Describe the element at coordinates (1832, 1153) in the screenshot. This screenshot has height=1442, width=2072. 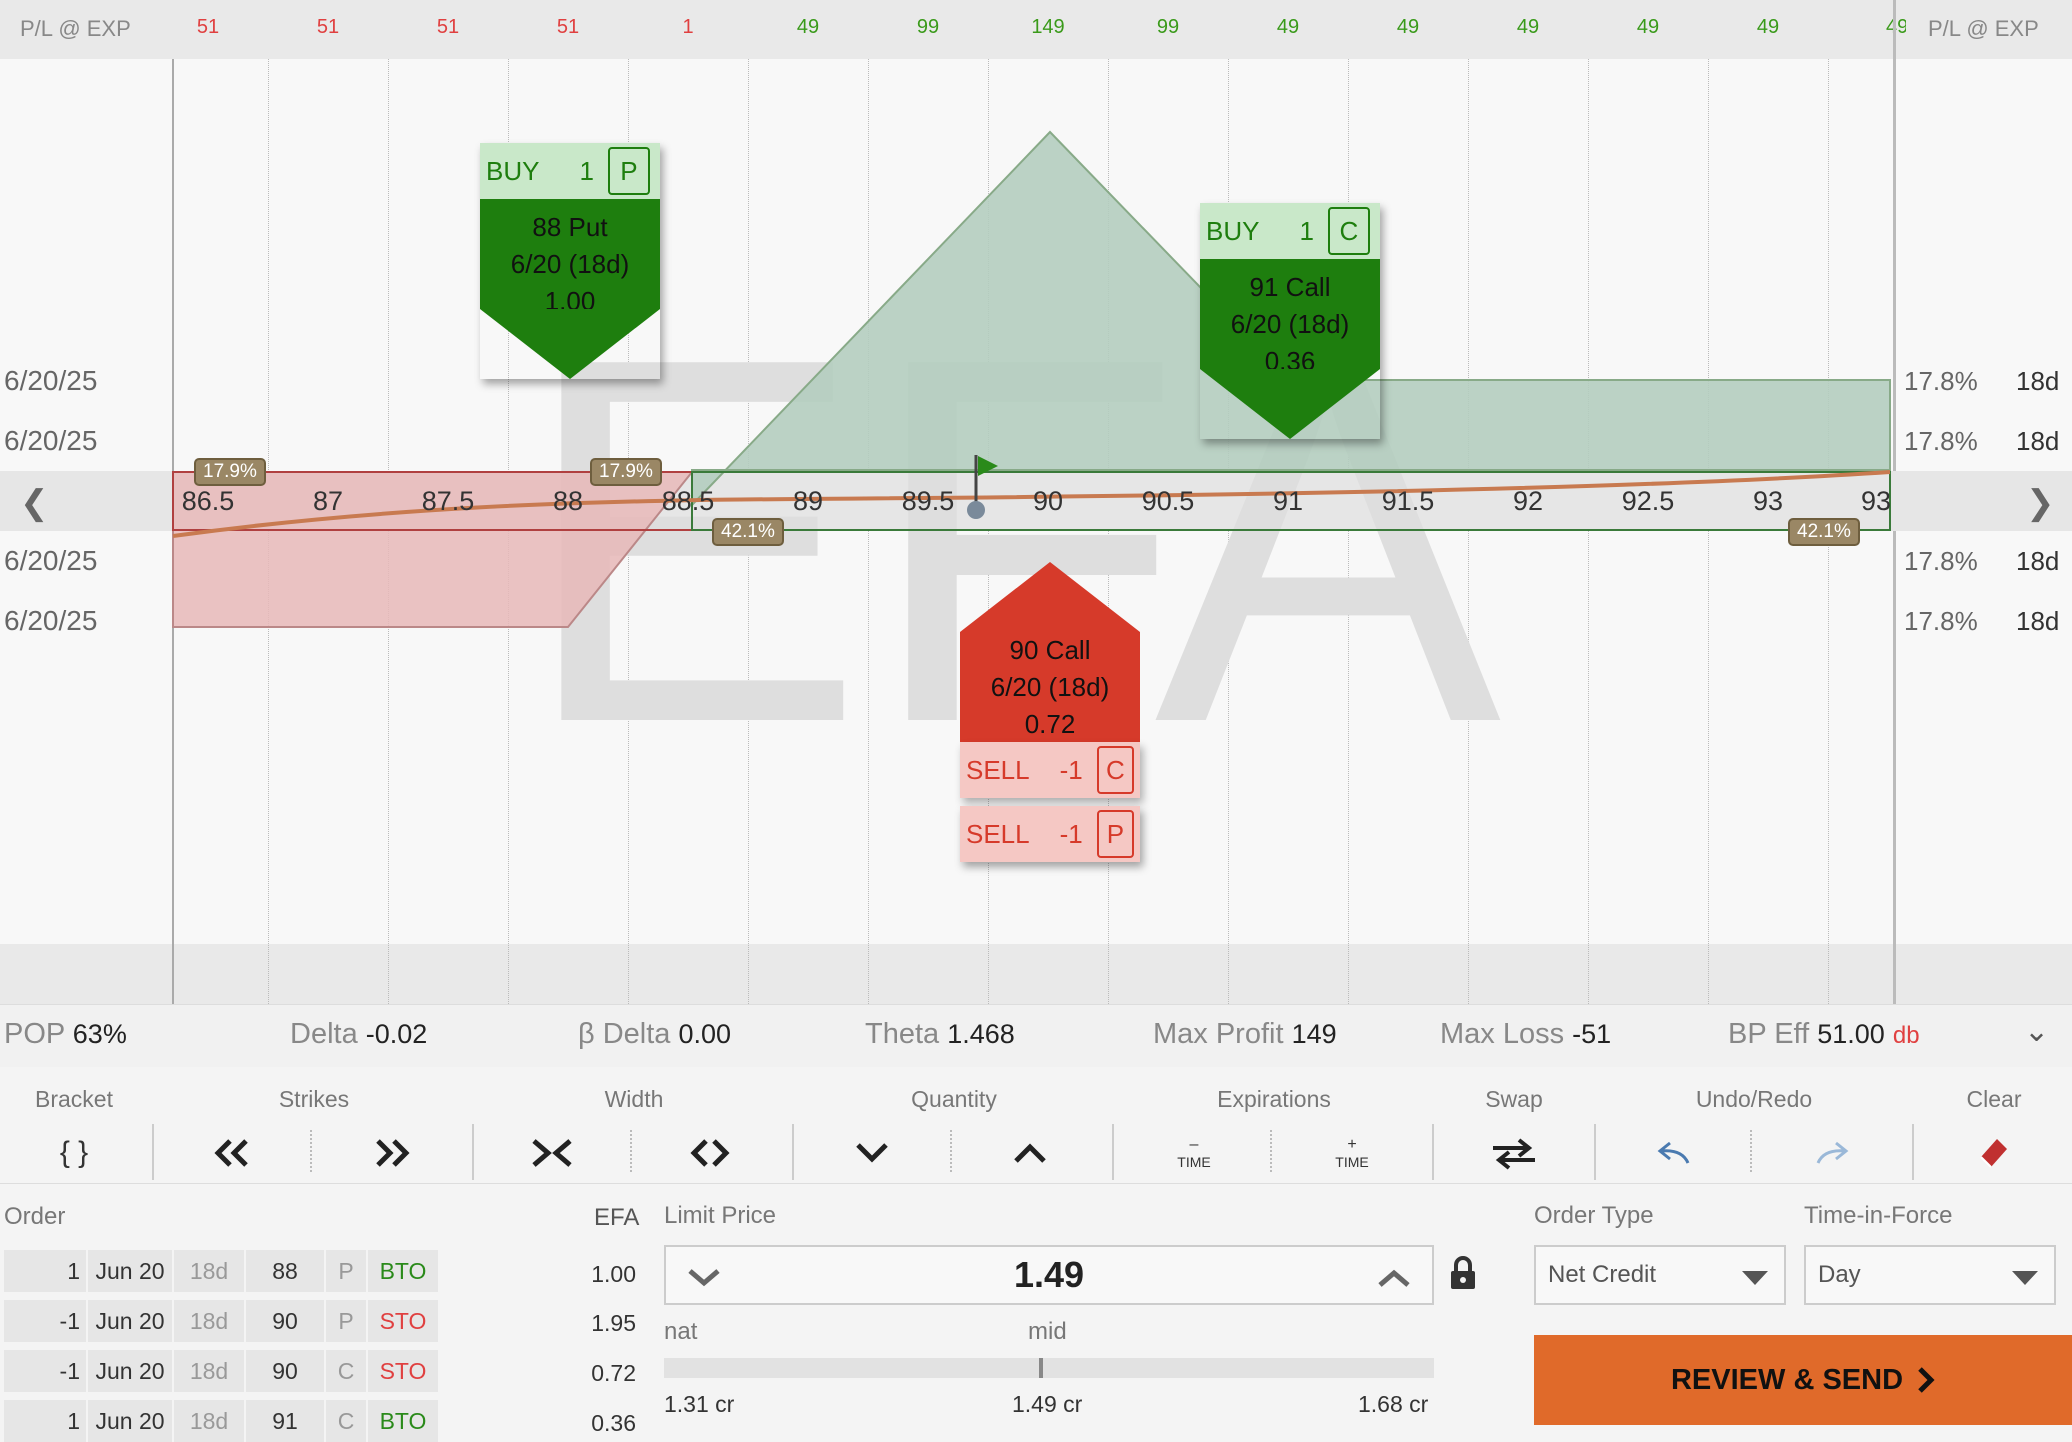
I see `redo-button` at that location.